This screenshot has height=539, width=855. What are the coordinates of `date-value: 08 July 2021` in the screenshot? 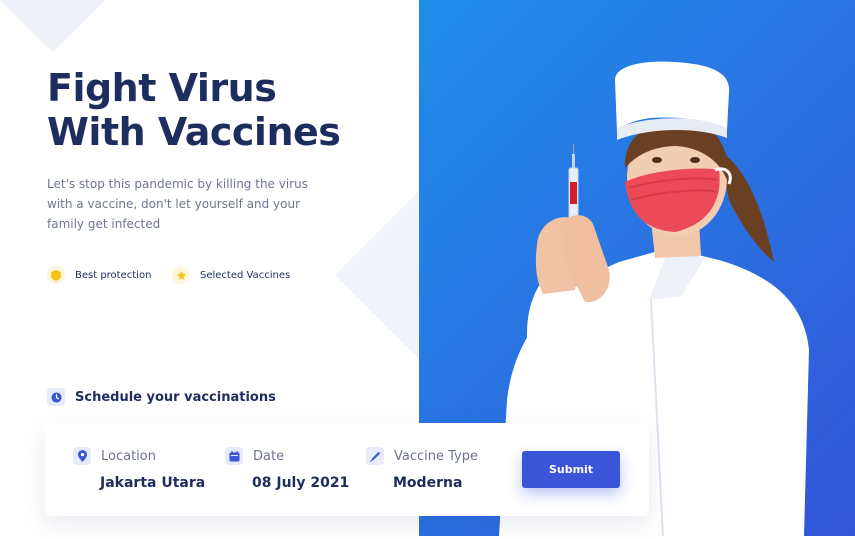 It's located at (301, 483).